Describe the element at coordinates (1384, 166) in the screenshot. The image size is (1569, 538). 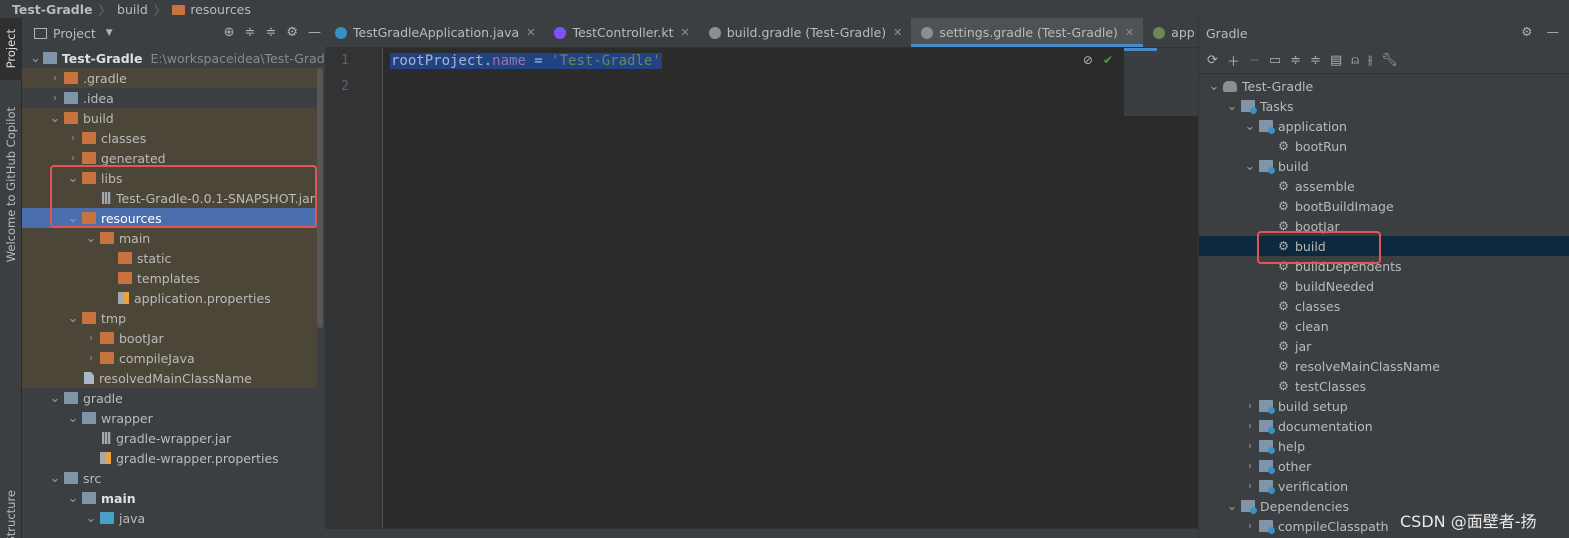
I see `gradle-tree-node: ⌄ build` at that location.